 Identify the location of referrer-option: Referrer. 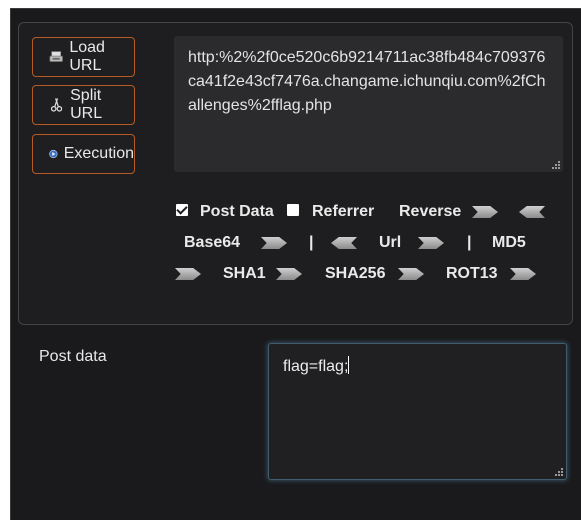
(343, 212).